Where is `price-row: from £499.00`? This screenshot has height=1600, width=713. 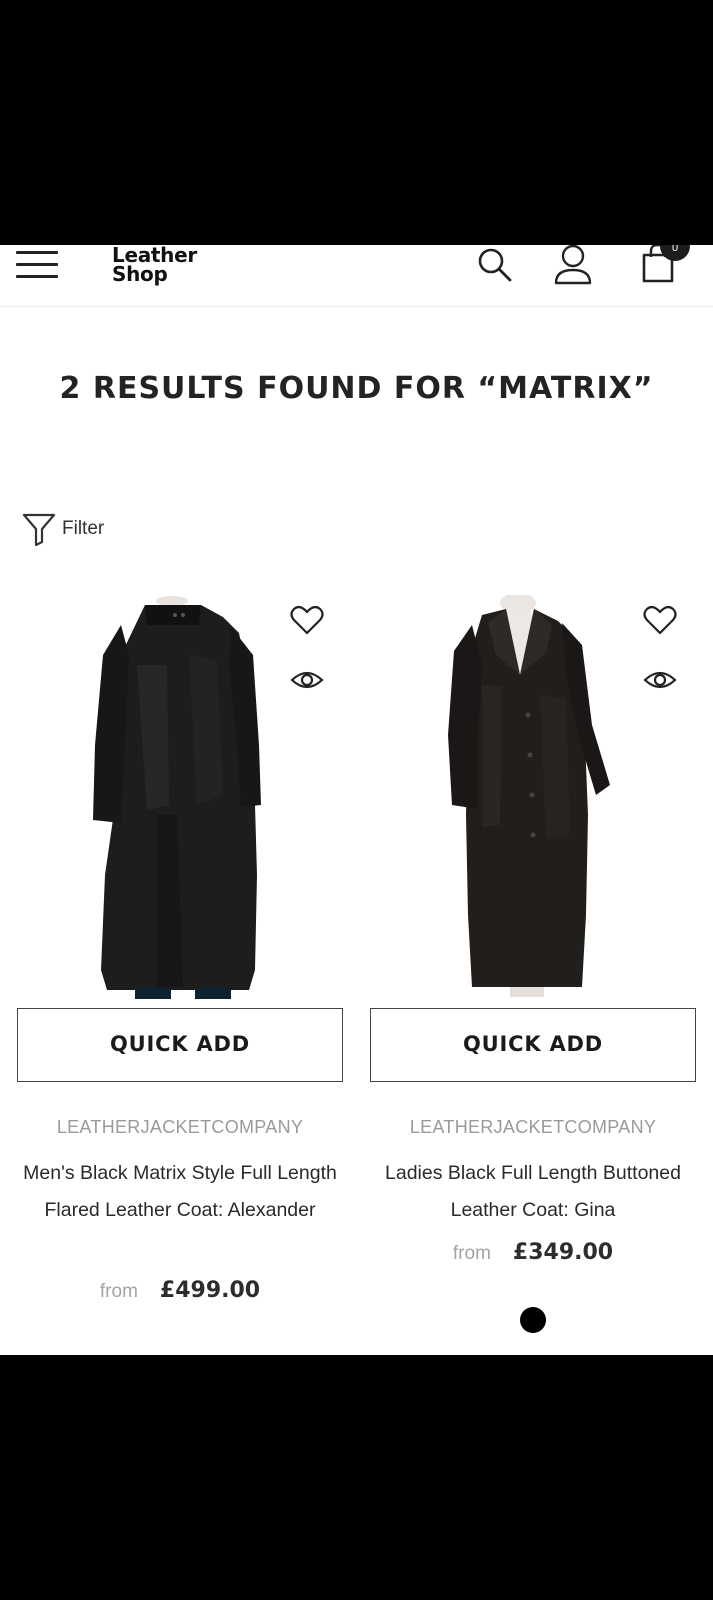
price-row: from £499.00 is located at coordinates (180, 1290).